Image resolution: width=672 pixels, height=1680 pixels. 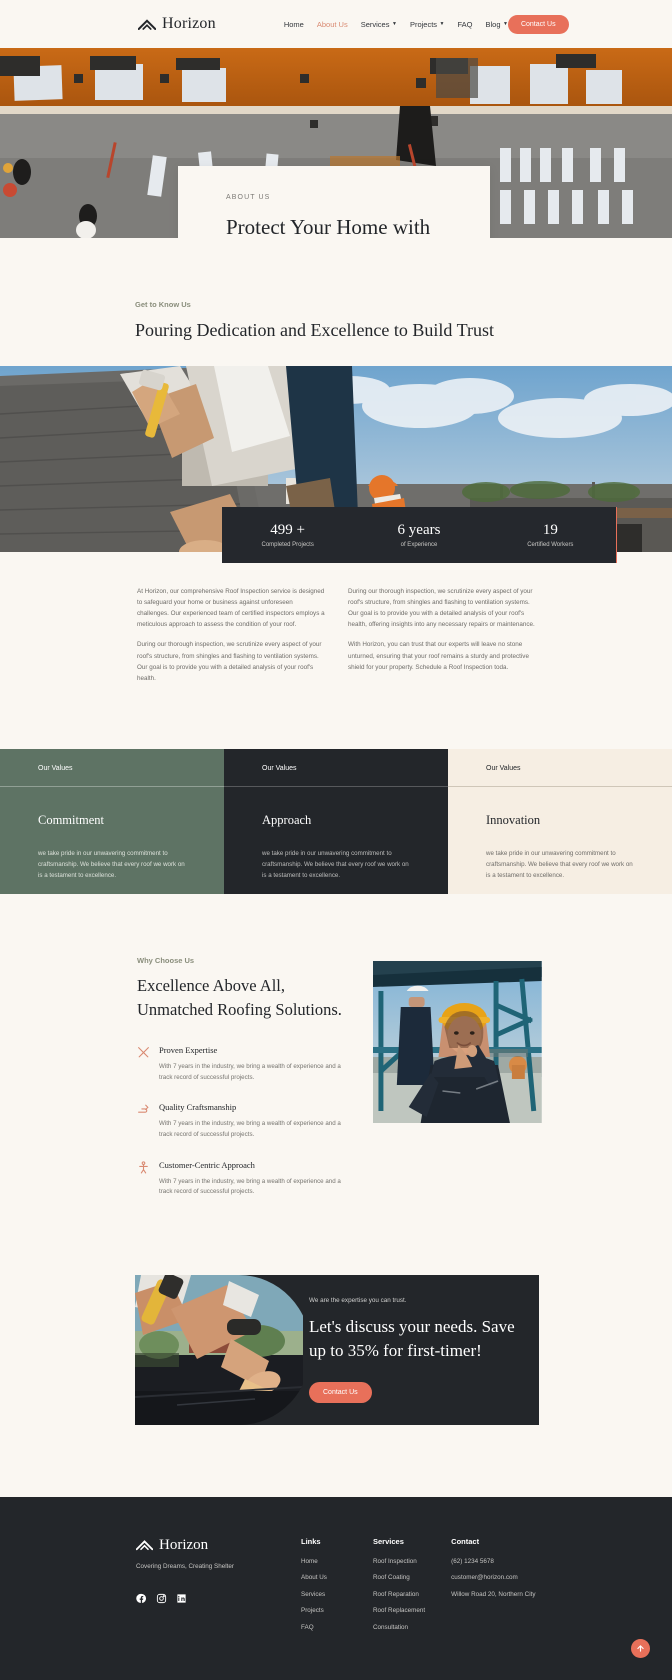 I want to click on nav-item-home: Home, so click(x=294, y=24).